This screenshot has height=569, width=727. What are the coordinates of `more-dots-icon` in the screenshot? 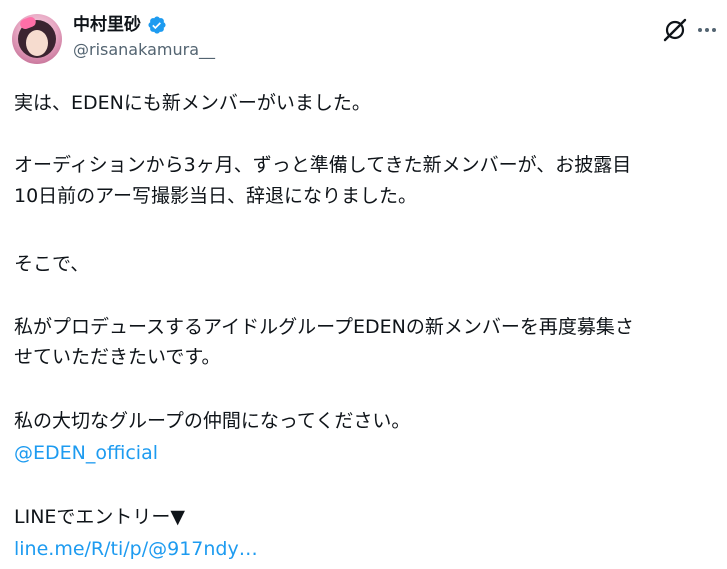 It's located at (707, 30).